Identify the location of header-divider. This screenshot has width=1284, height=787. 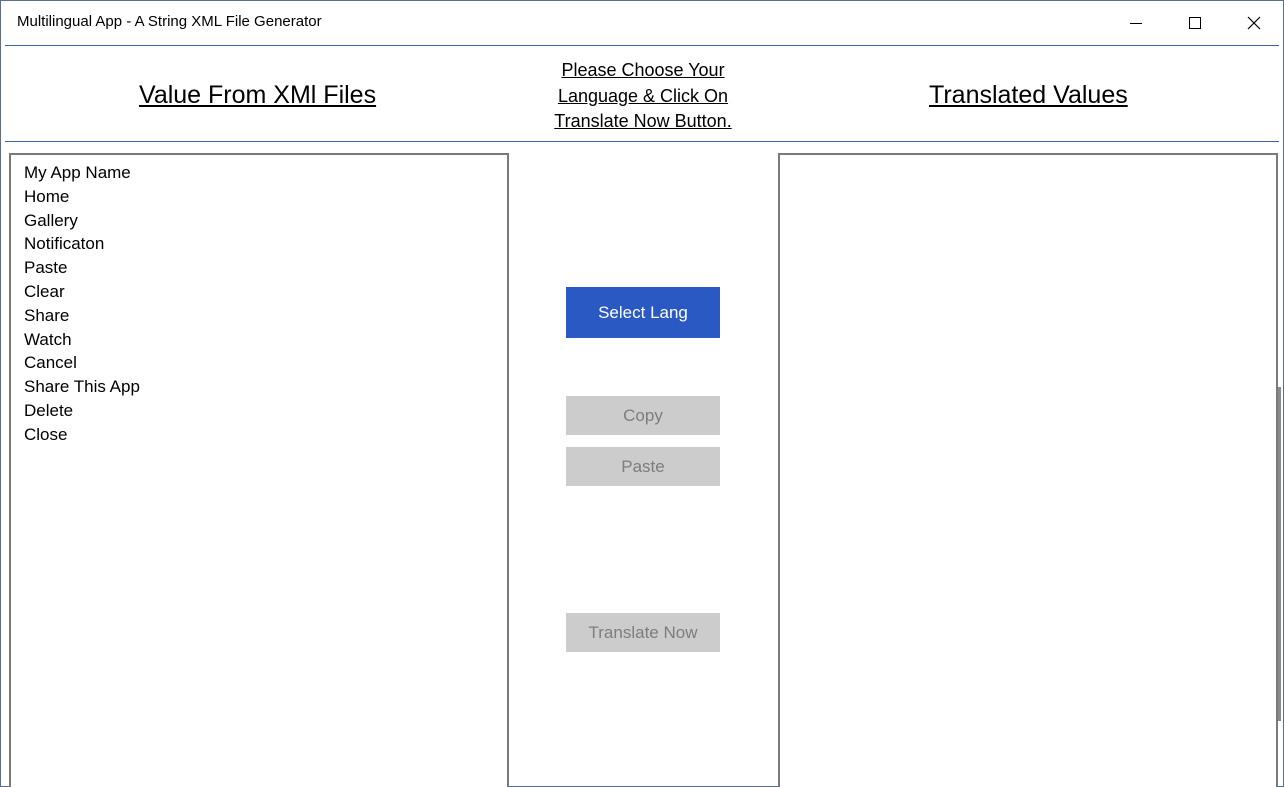
(642, 141).